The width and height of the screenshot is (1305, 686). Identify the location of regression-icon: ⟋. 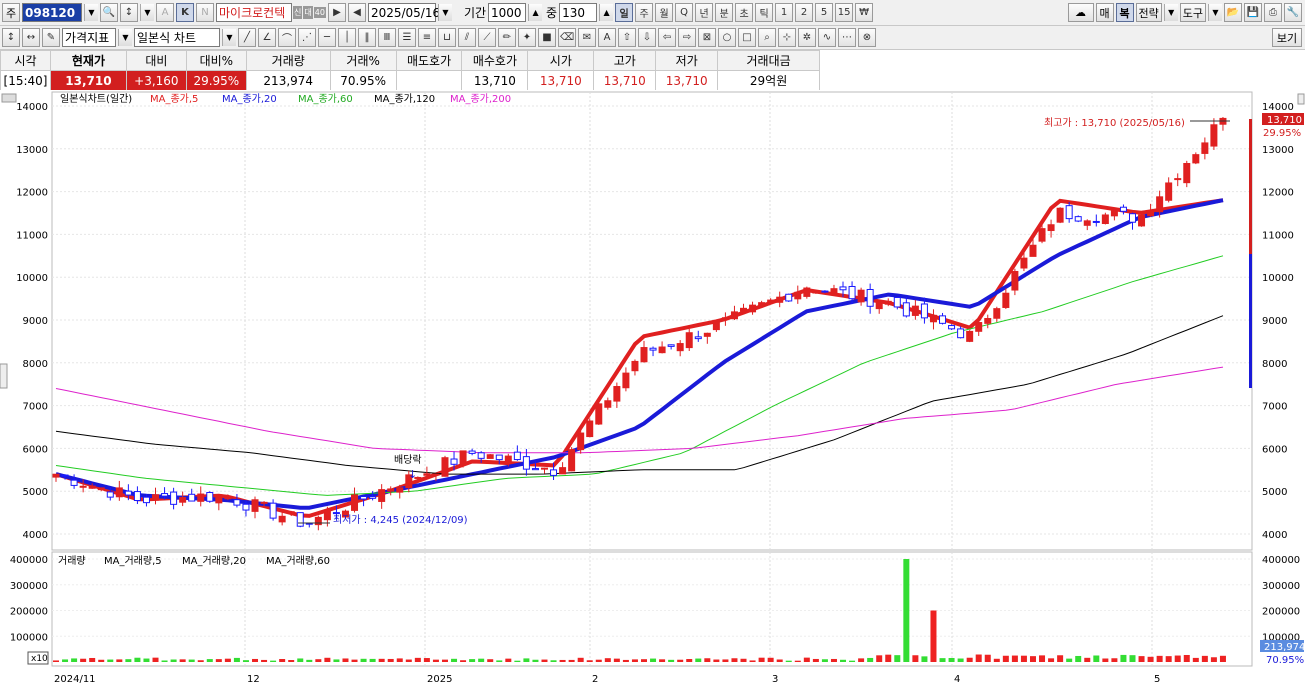
(487, 37).